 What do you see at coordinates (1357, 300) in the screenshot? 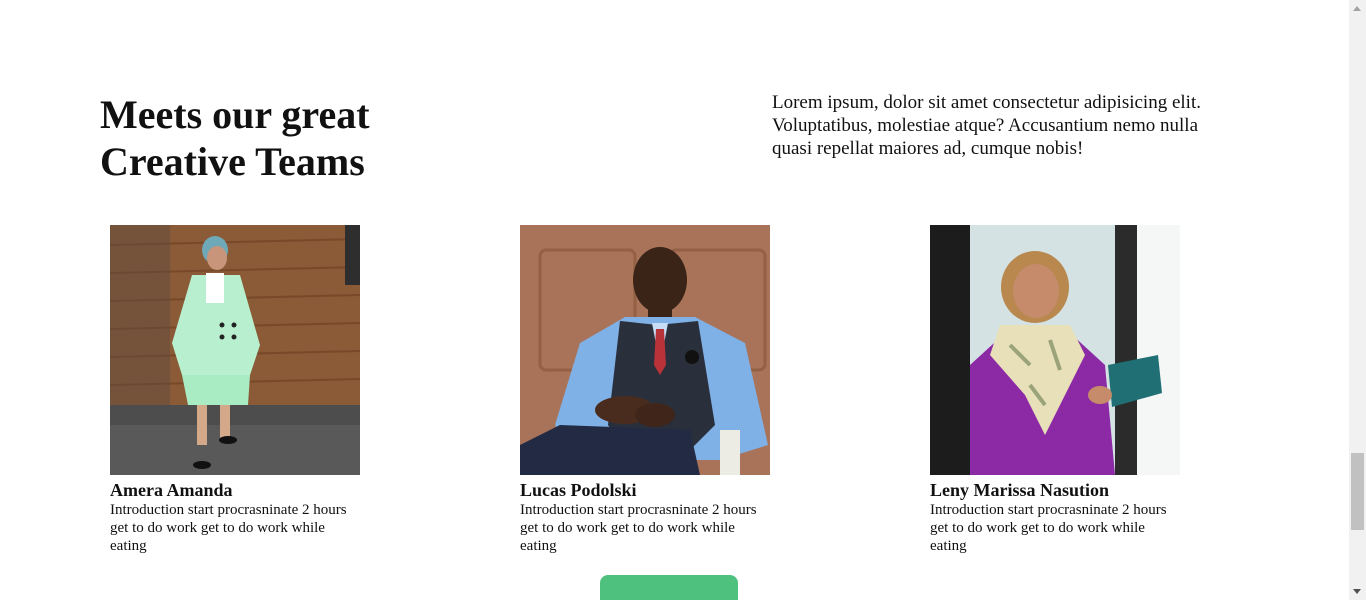
I see `vertical-scrollbar` at bounding box center [1357, 300].